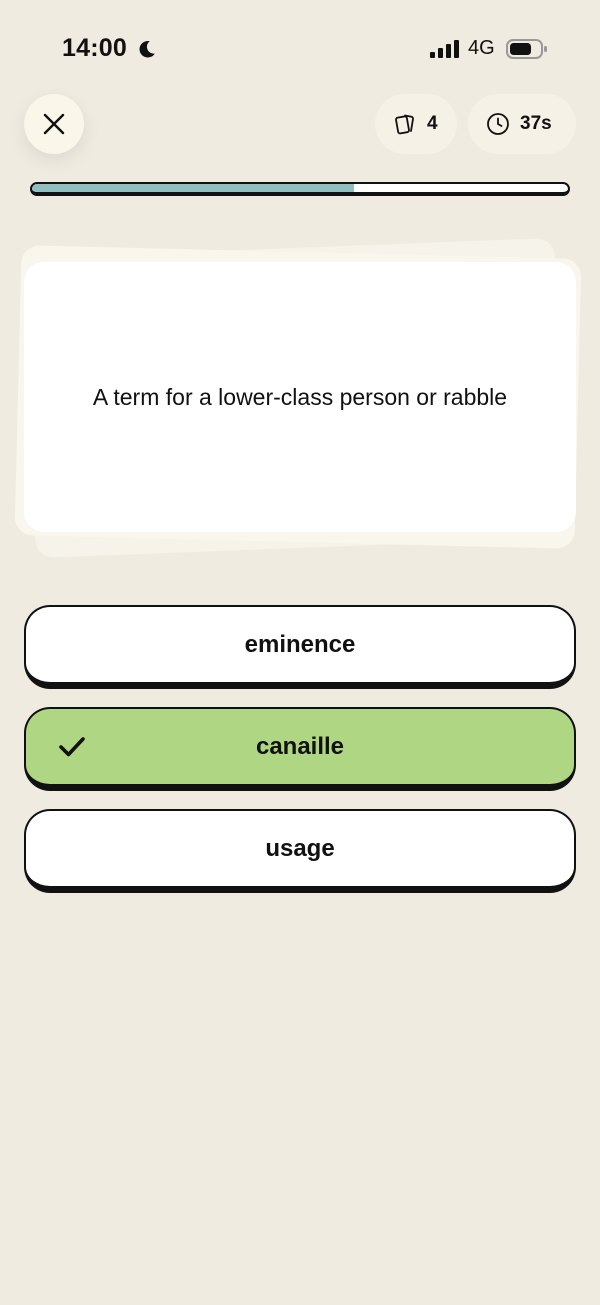 This screenshot has width=600, height=1305. I want to click on close-icon, so click(54, 124).